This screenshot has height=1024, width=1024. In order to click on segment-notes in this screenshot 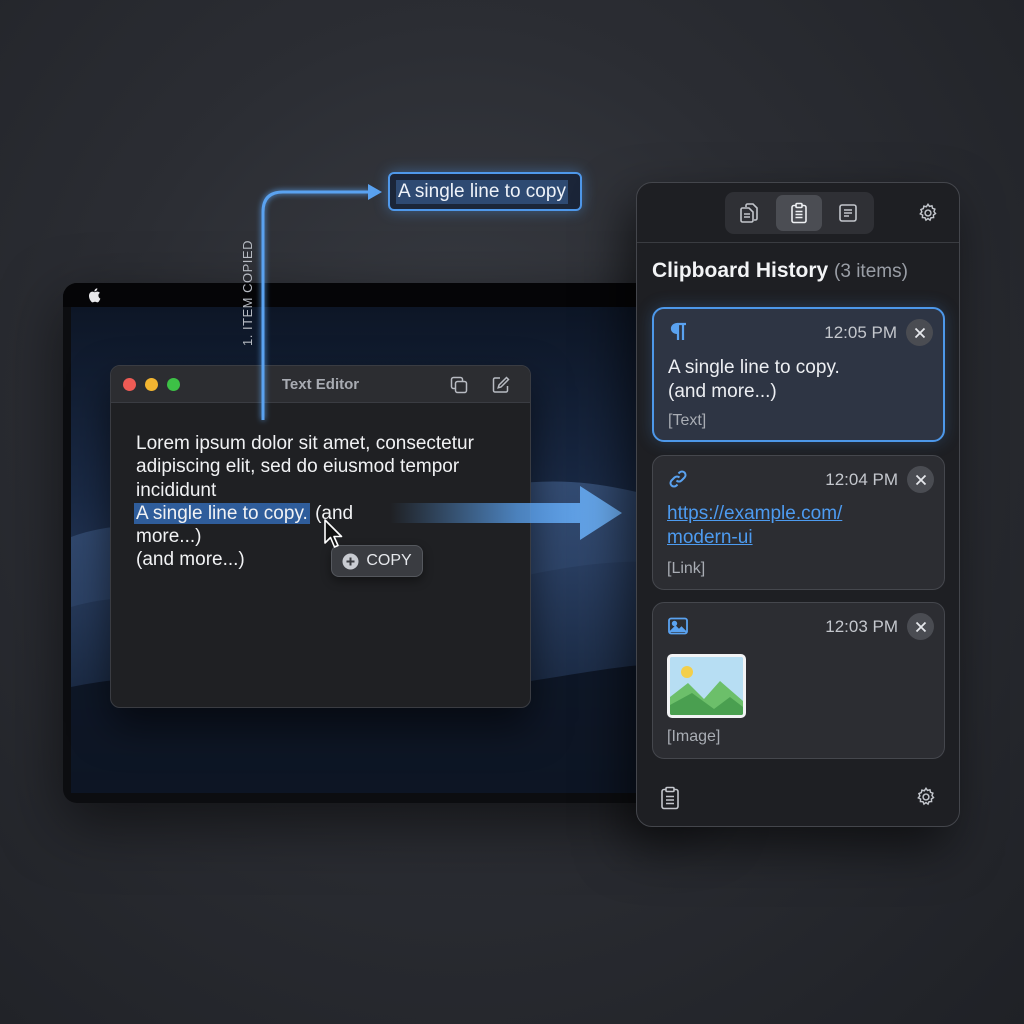, I will do `click(848, 213)`.